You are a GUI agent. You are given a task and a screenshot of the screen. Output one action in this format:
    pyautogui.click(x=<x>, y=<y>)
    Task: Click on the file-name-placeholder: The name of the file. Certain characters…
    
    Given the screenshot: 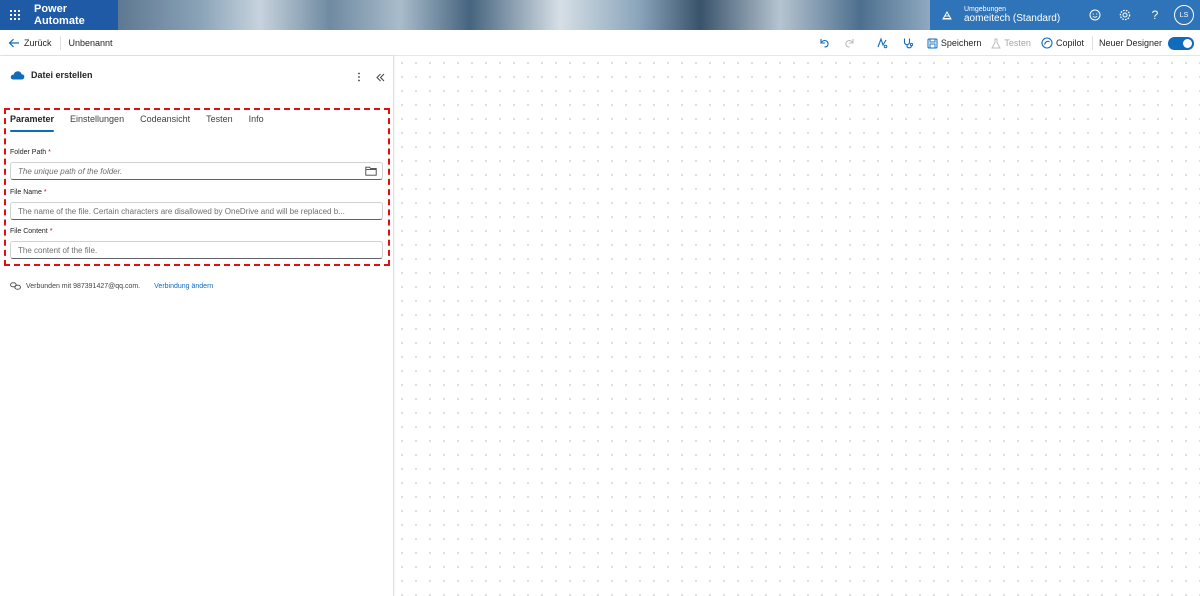 What is the action you would take?
    pyautogui.click(x=181, y=211)
    